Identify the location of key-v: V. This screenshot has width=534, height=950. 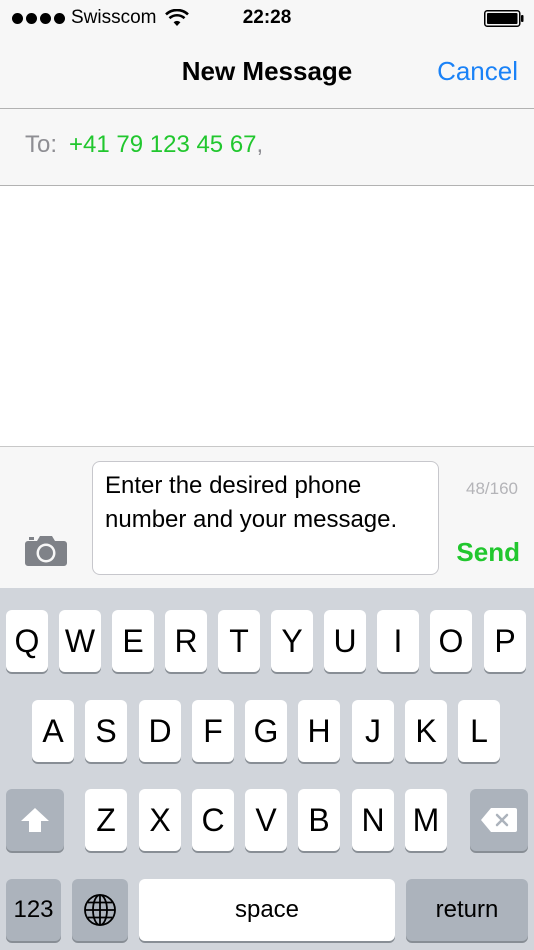
(266, 820).